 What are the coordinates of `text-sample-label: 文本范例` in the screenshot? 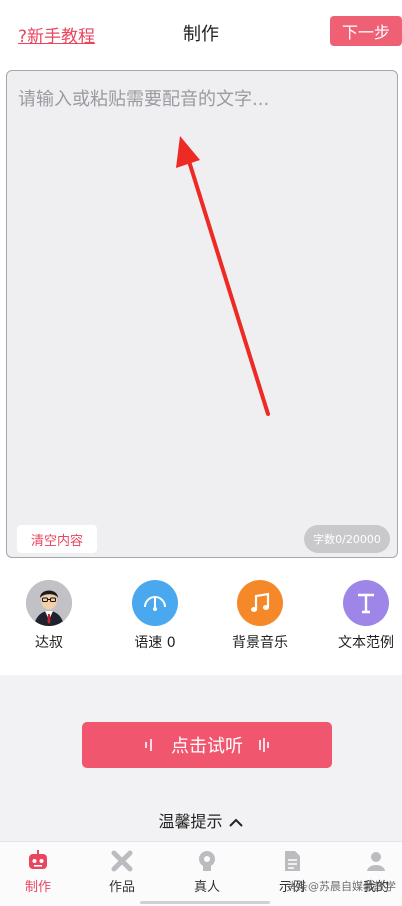 It's located at (366, 643).